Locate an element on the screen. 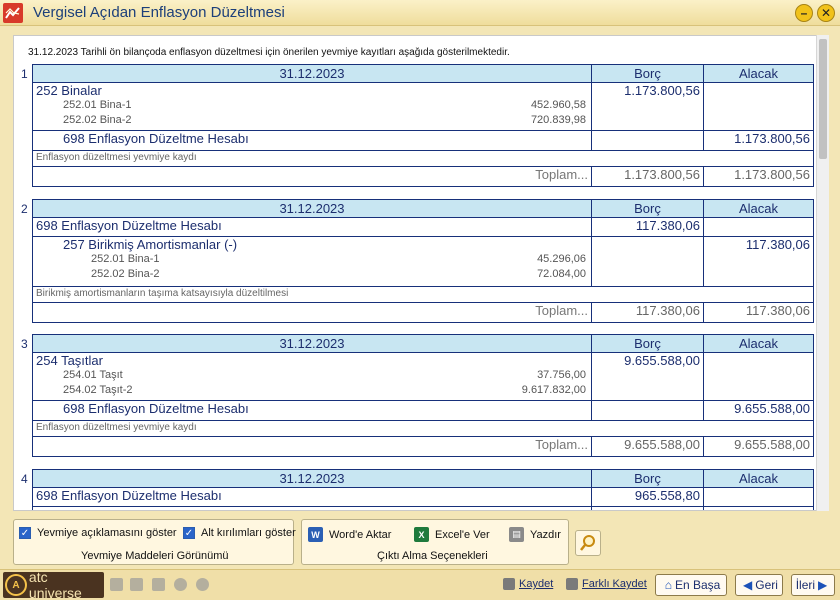 The image size is (840, 600). total-borc: 117.380,06 is located at coordinates (647, 312).